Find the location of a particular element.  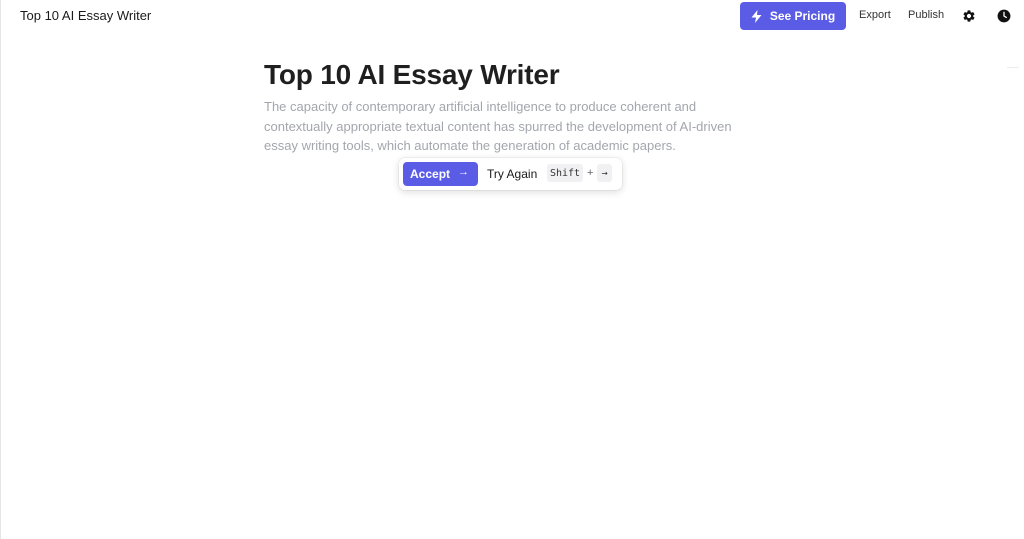

history-button is located at coordinates (1004, 16).